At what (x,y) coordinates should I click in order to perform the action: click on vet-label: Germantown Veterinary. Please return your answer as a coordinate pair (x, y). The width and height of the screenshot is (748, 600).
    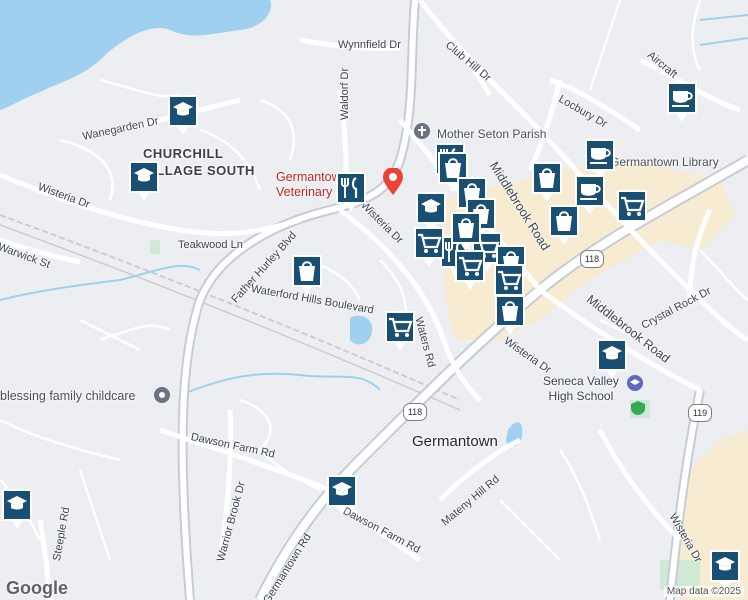
    Looking at the image, I should click on (307, 185).